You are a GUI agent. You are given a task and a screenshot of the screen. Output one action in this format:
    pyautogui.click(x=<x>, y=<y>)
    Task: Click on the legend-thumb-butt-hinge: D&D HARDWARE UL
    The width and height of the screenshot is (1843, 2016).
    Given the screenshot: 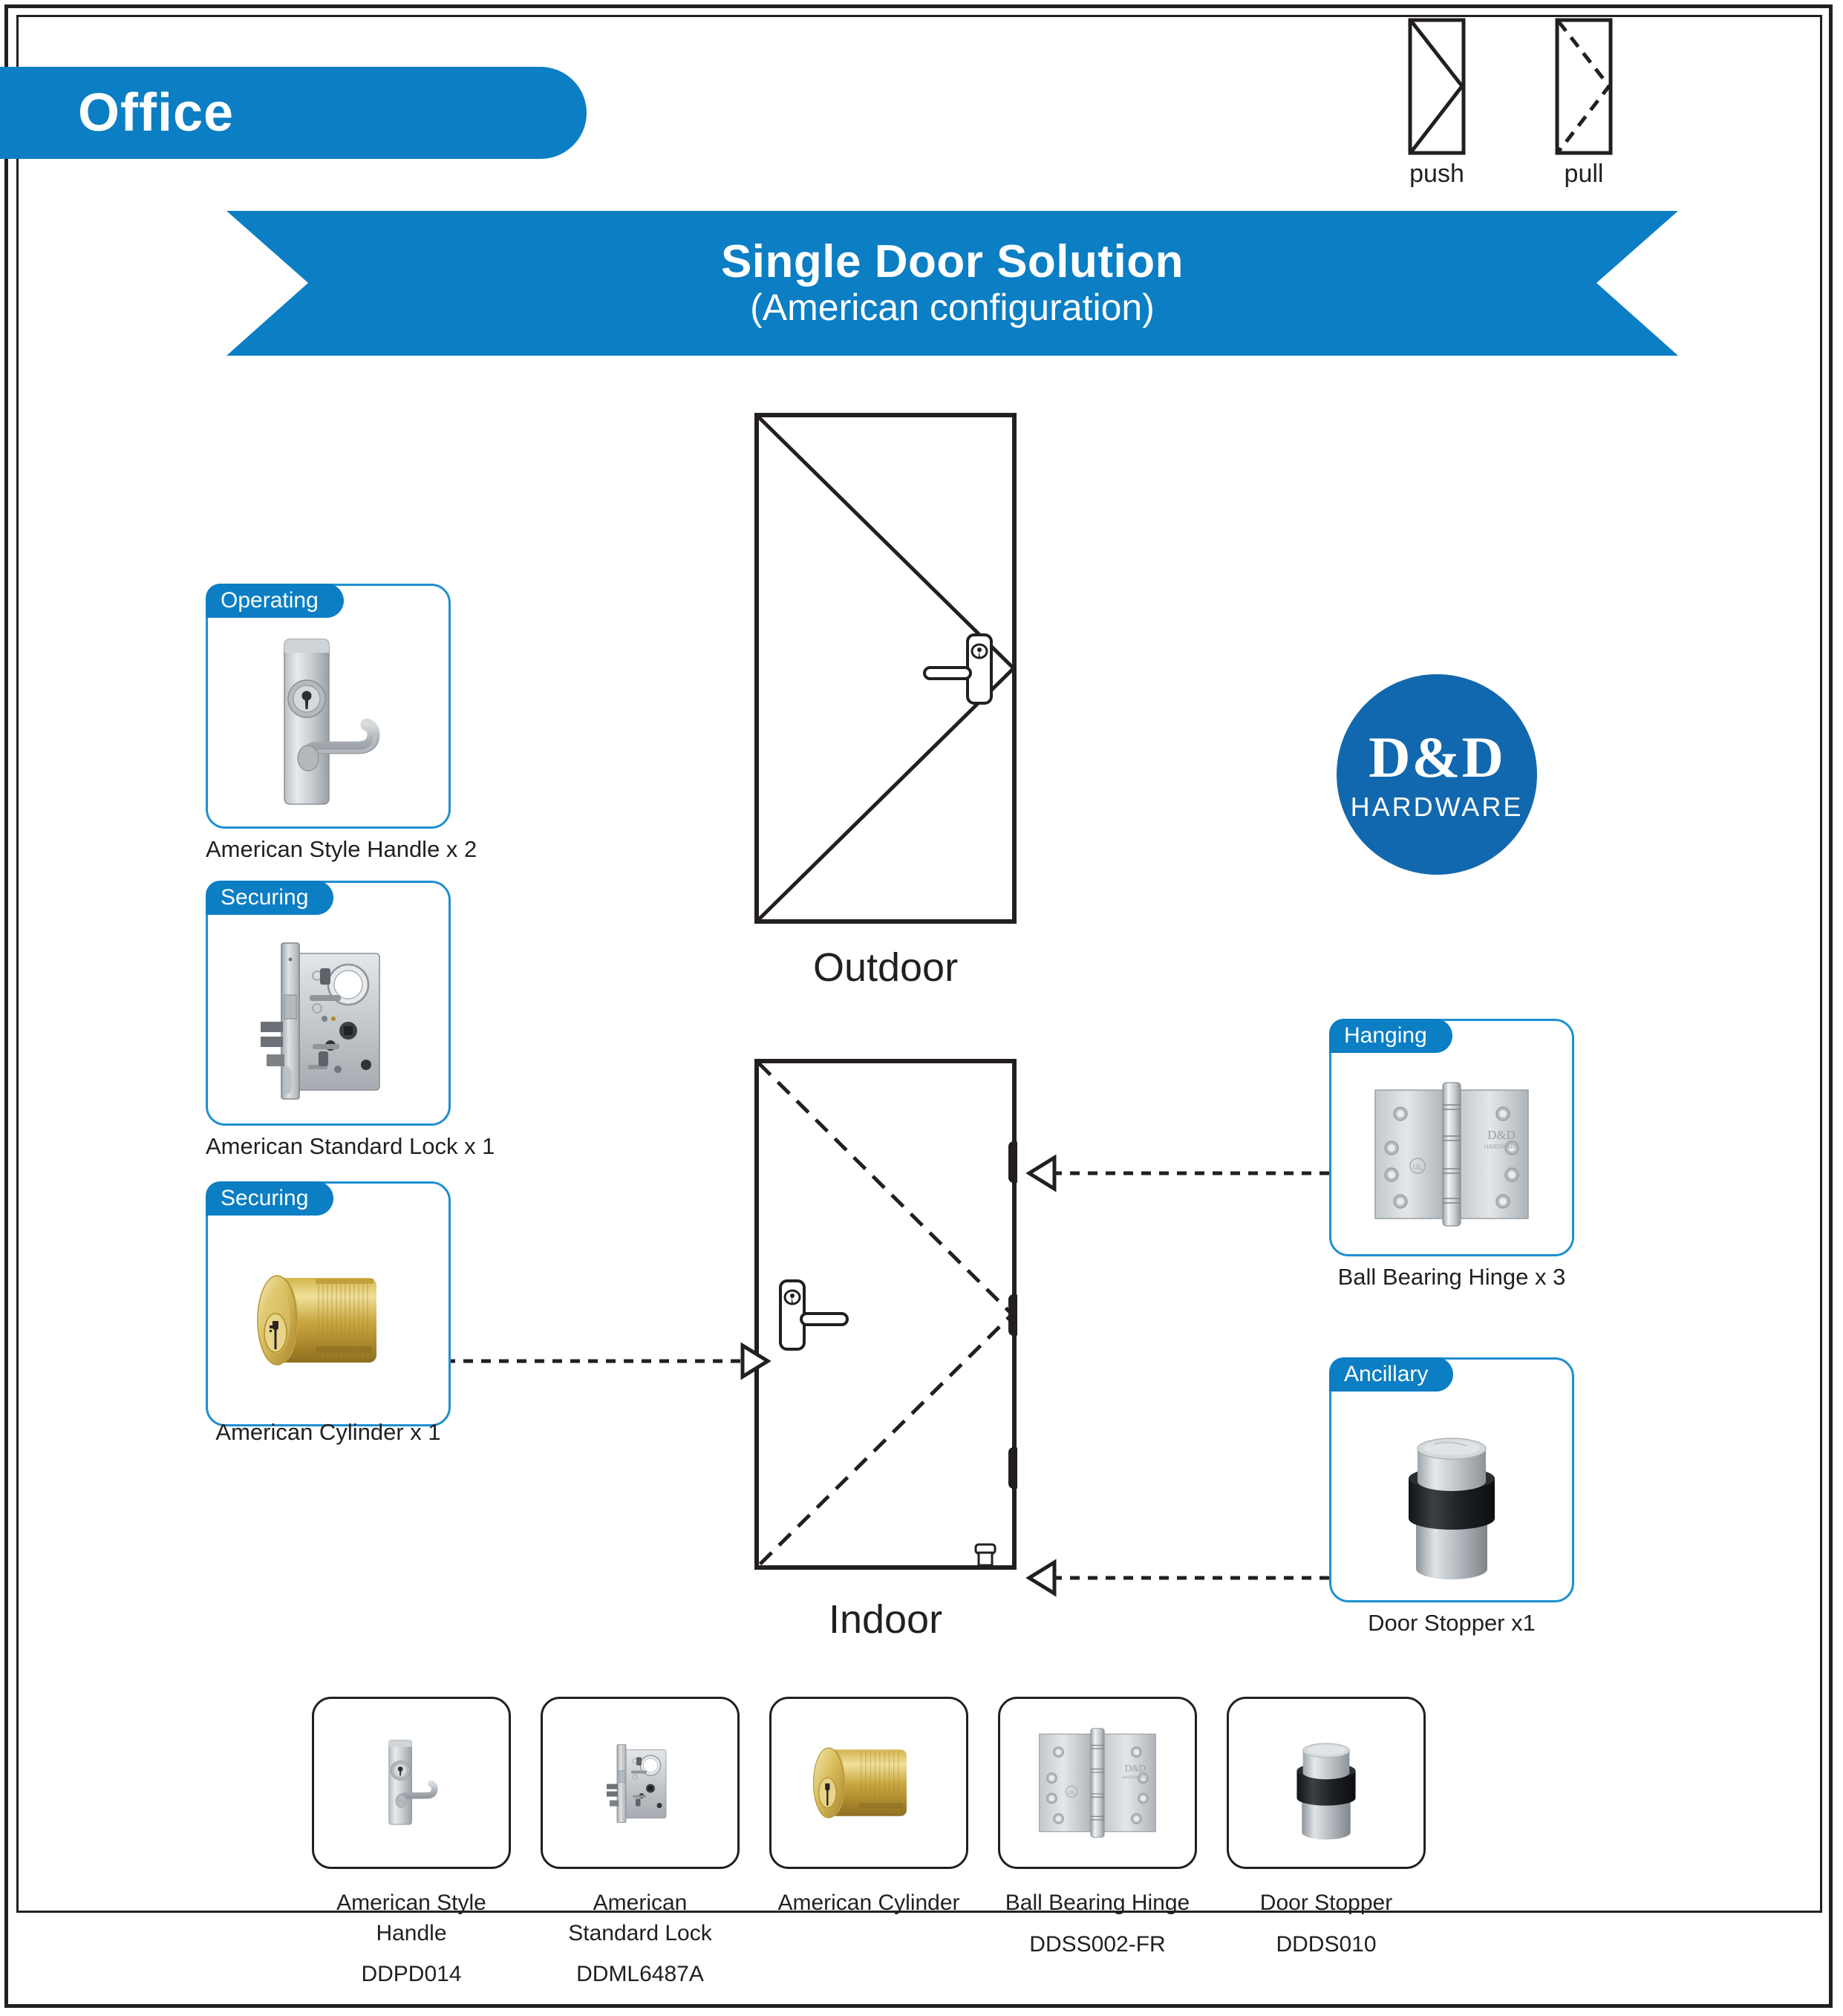 What is the action you would take?
    pyautogui.click(x=1097, y=1783)
    